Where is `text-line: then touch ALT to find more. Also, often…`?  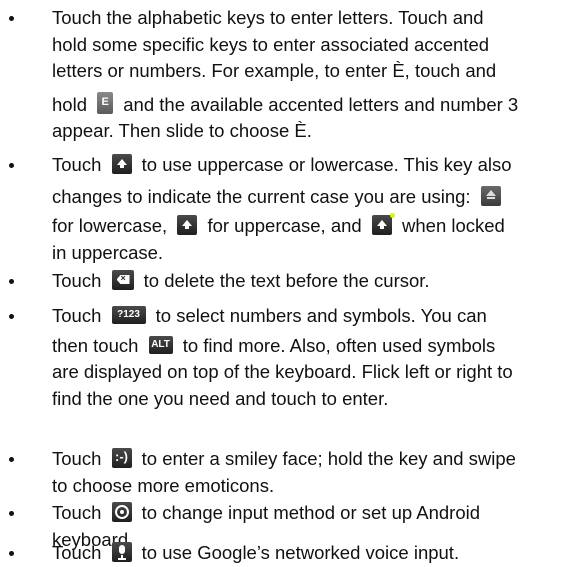
text-line: then touch ALT to find more. Also, often… is located at coordinates (314, 346).